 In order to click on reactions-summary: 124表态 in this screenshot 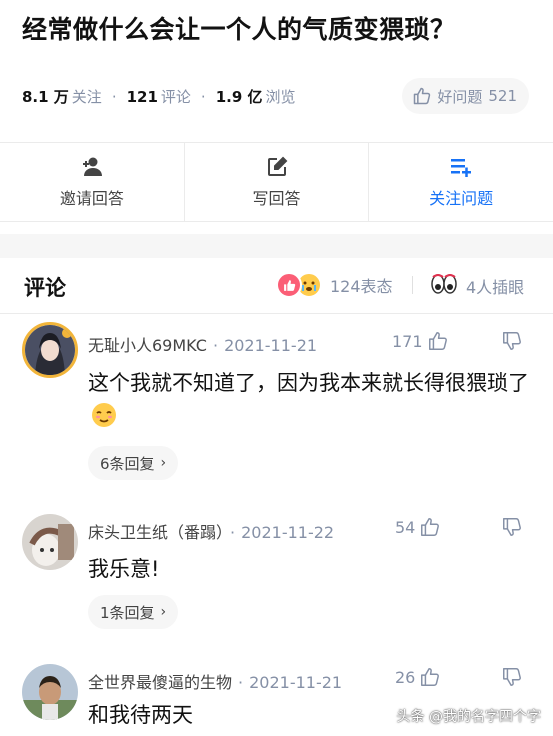, I will do `click(334, 285)`.